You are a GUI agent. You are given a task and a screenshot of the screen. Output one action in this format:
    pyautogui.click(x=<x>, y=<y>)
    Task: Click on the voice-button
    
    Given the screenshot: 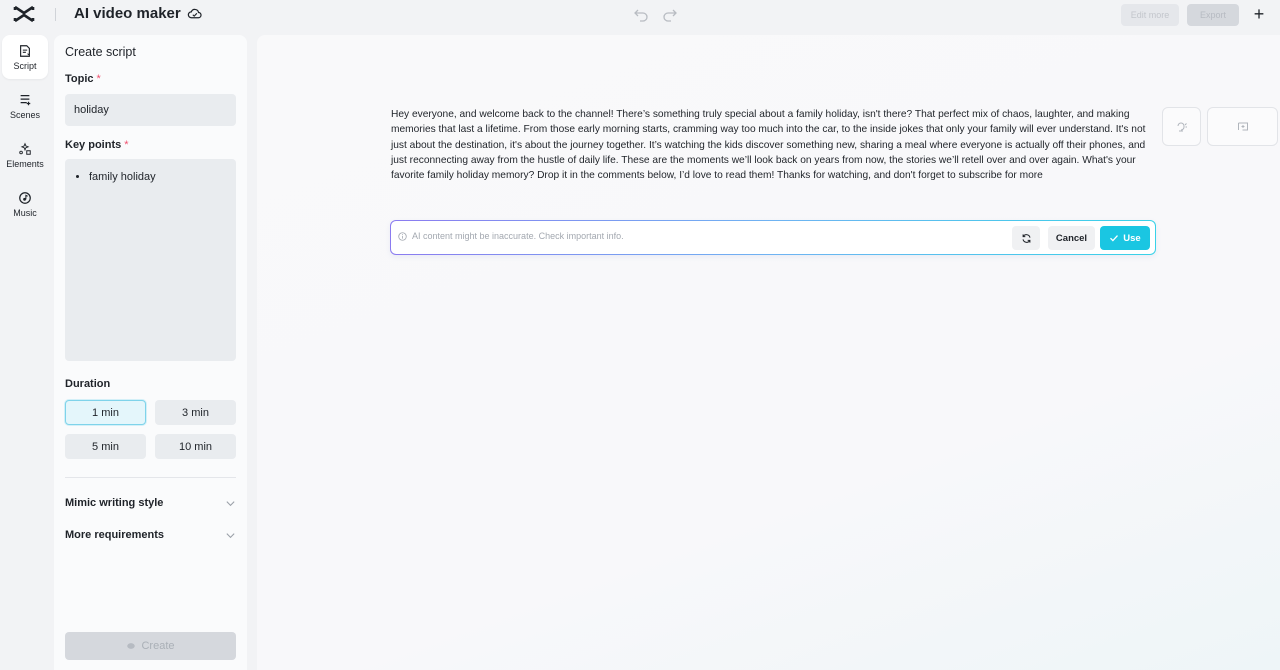 What is the action you would take?
    pyautogui.click(x=1181, y=126)
    